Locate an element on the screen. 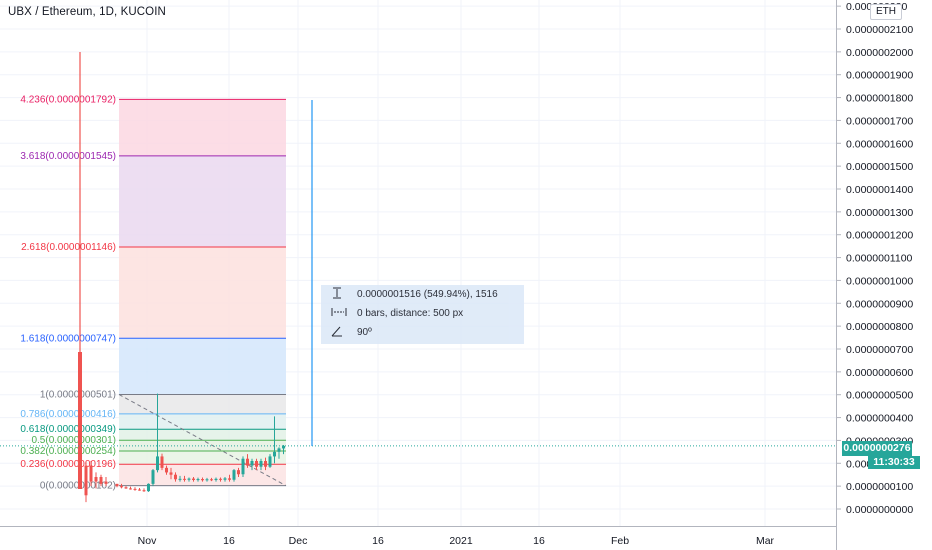 This screenshot has height=550, width=932. price-axis-label: 0.0000000900 is located at coordinates (879, 304).